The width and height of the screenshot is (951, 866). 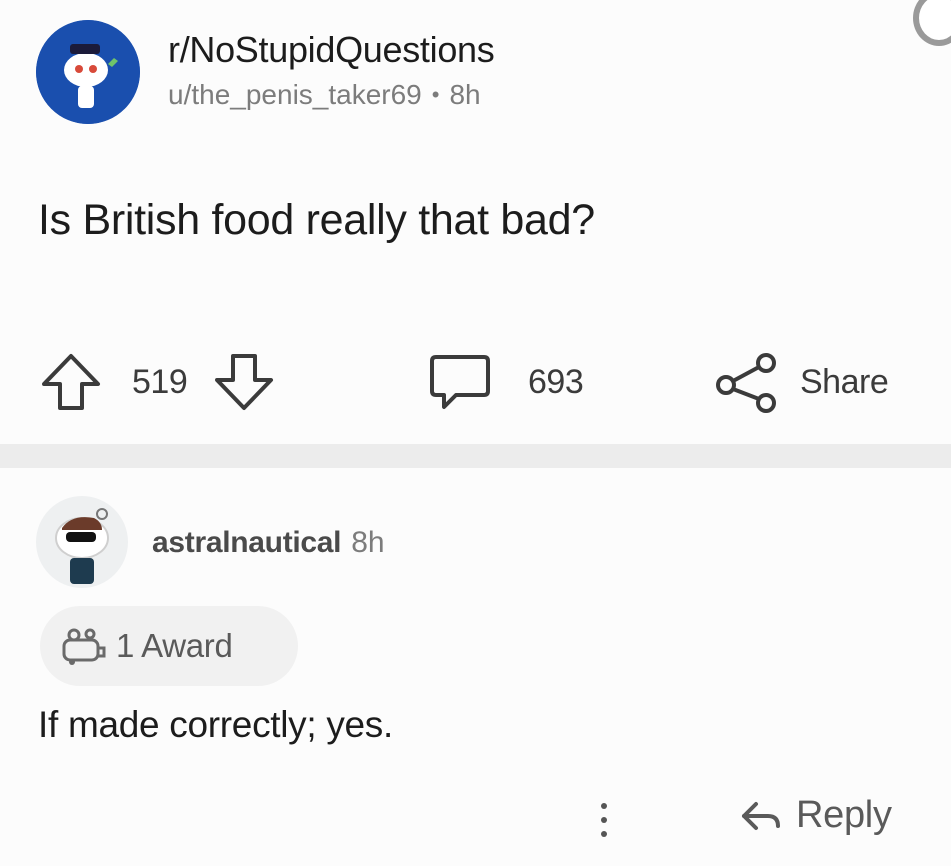 I want to click on comment-username: astralnautical, so click(x=247, y=543).